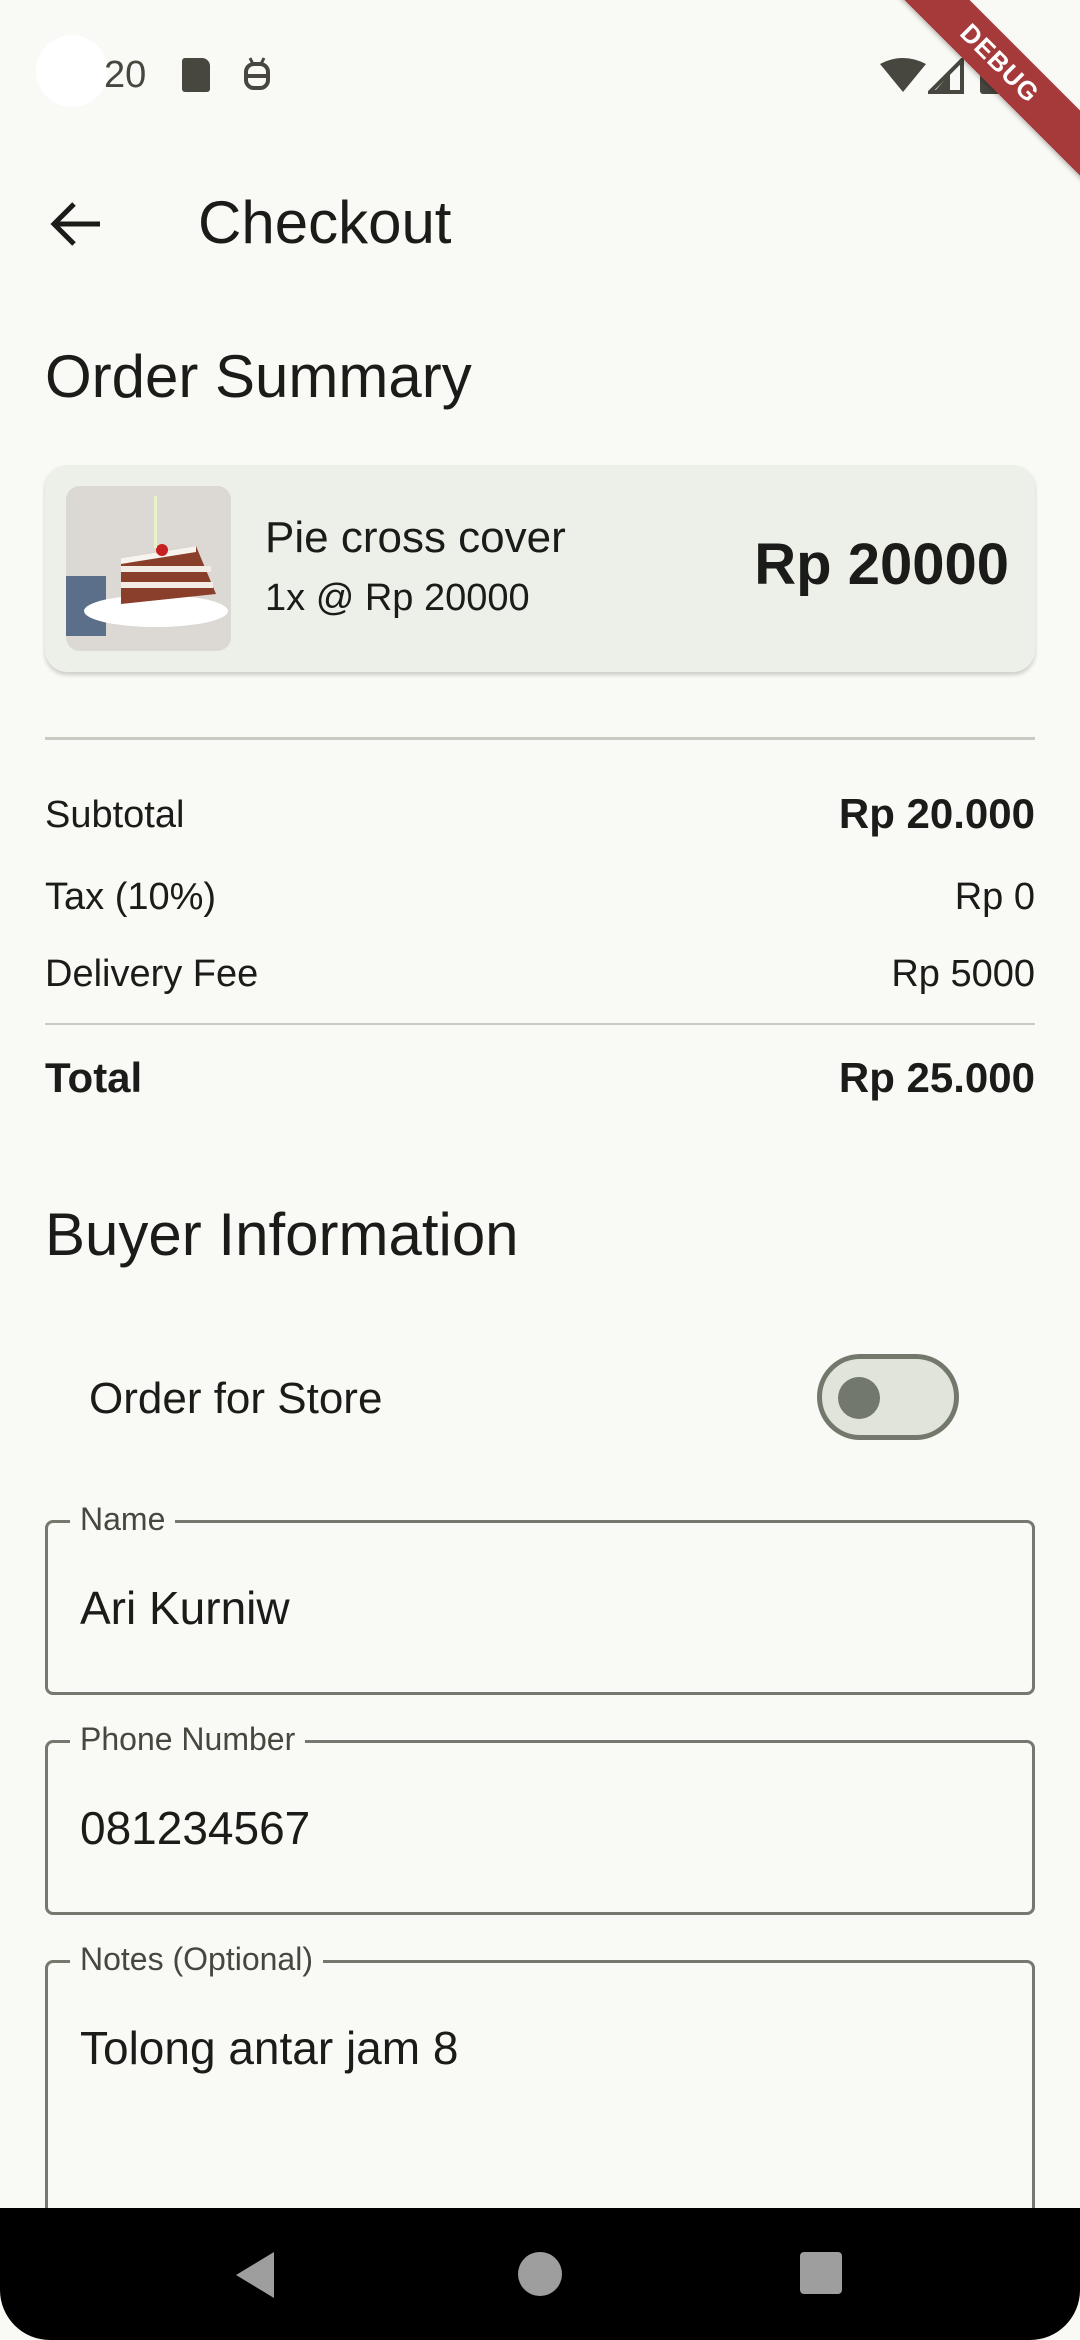 The width and height of the screenshot is (1080, 2340). Describe the element at coordinates (540, 1080) in the screenshot. I see `total-row: Total Rp 25.000` at that location.